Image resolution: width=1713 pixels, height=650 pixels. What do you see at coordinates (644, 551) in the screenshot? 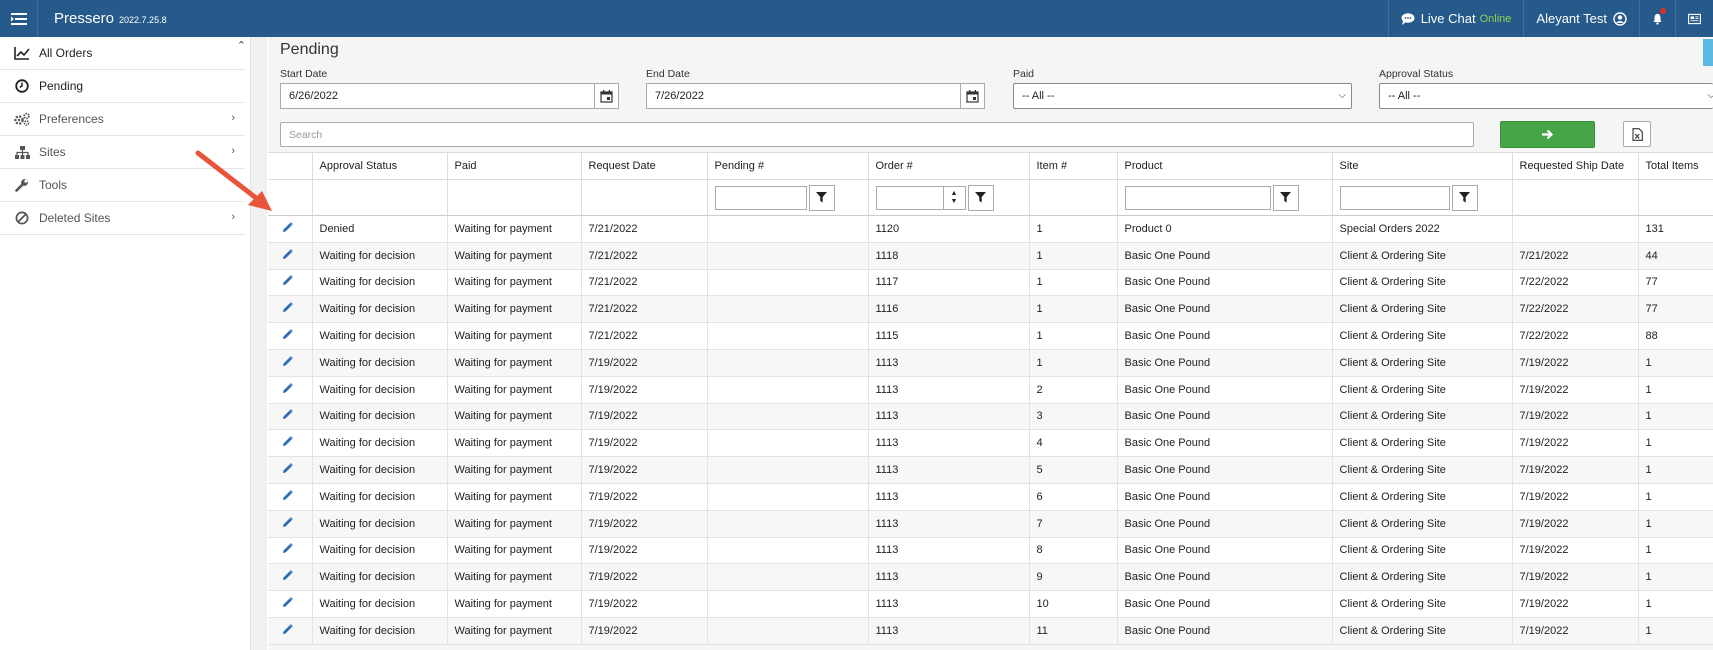
I see `cell-request-date: 7/19/2022` at bounding box center [644, 551].